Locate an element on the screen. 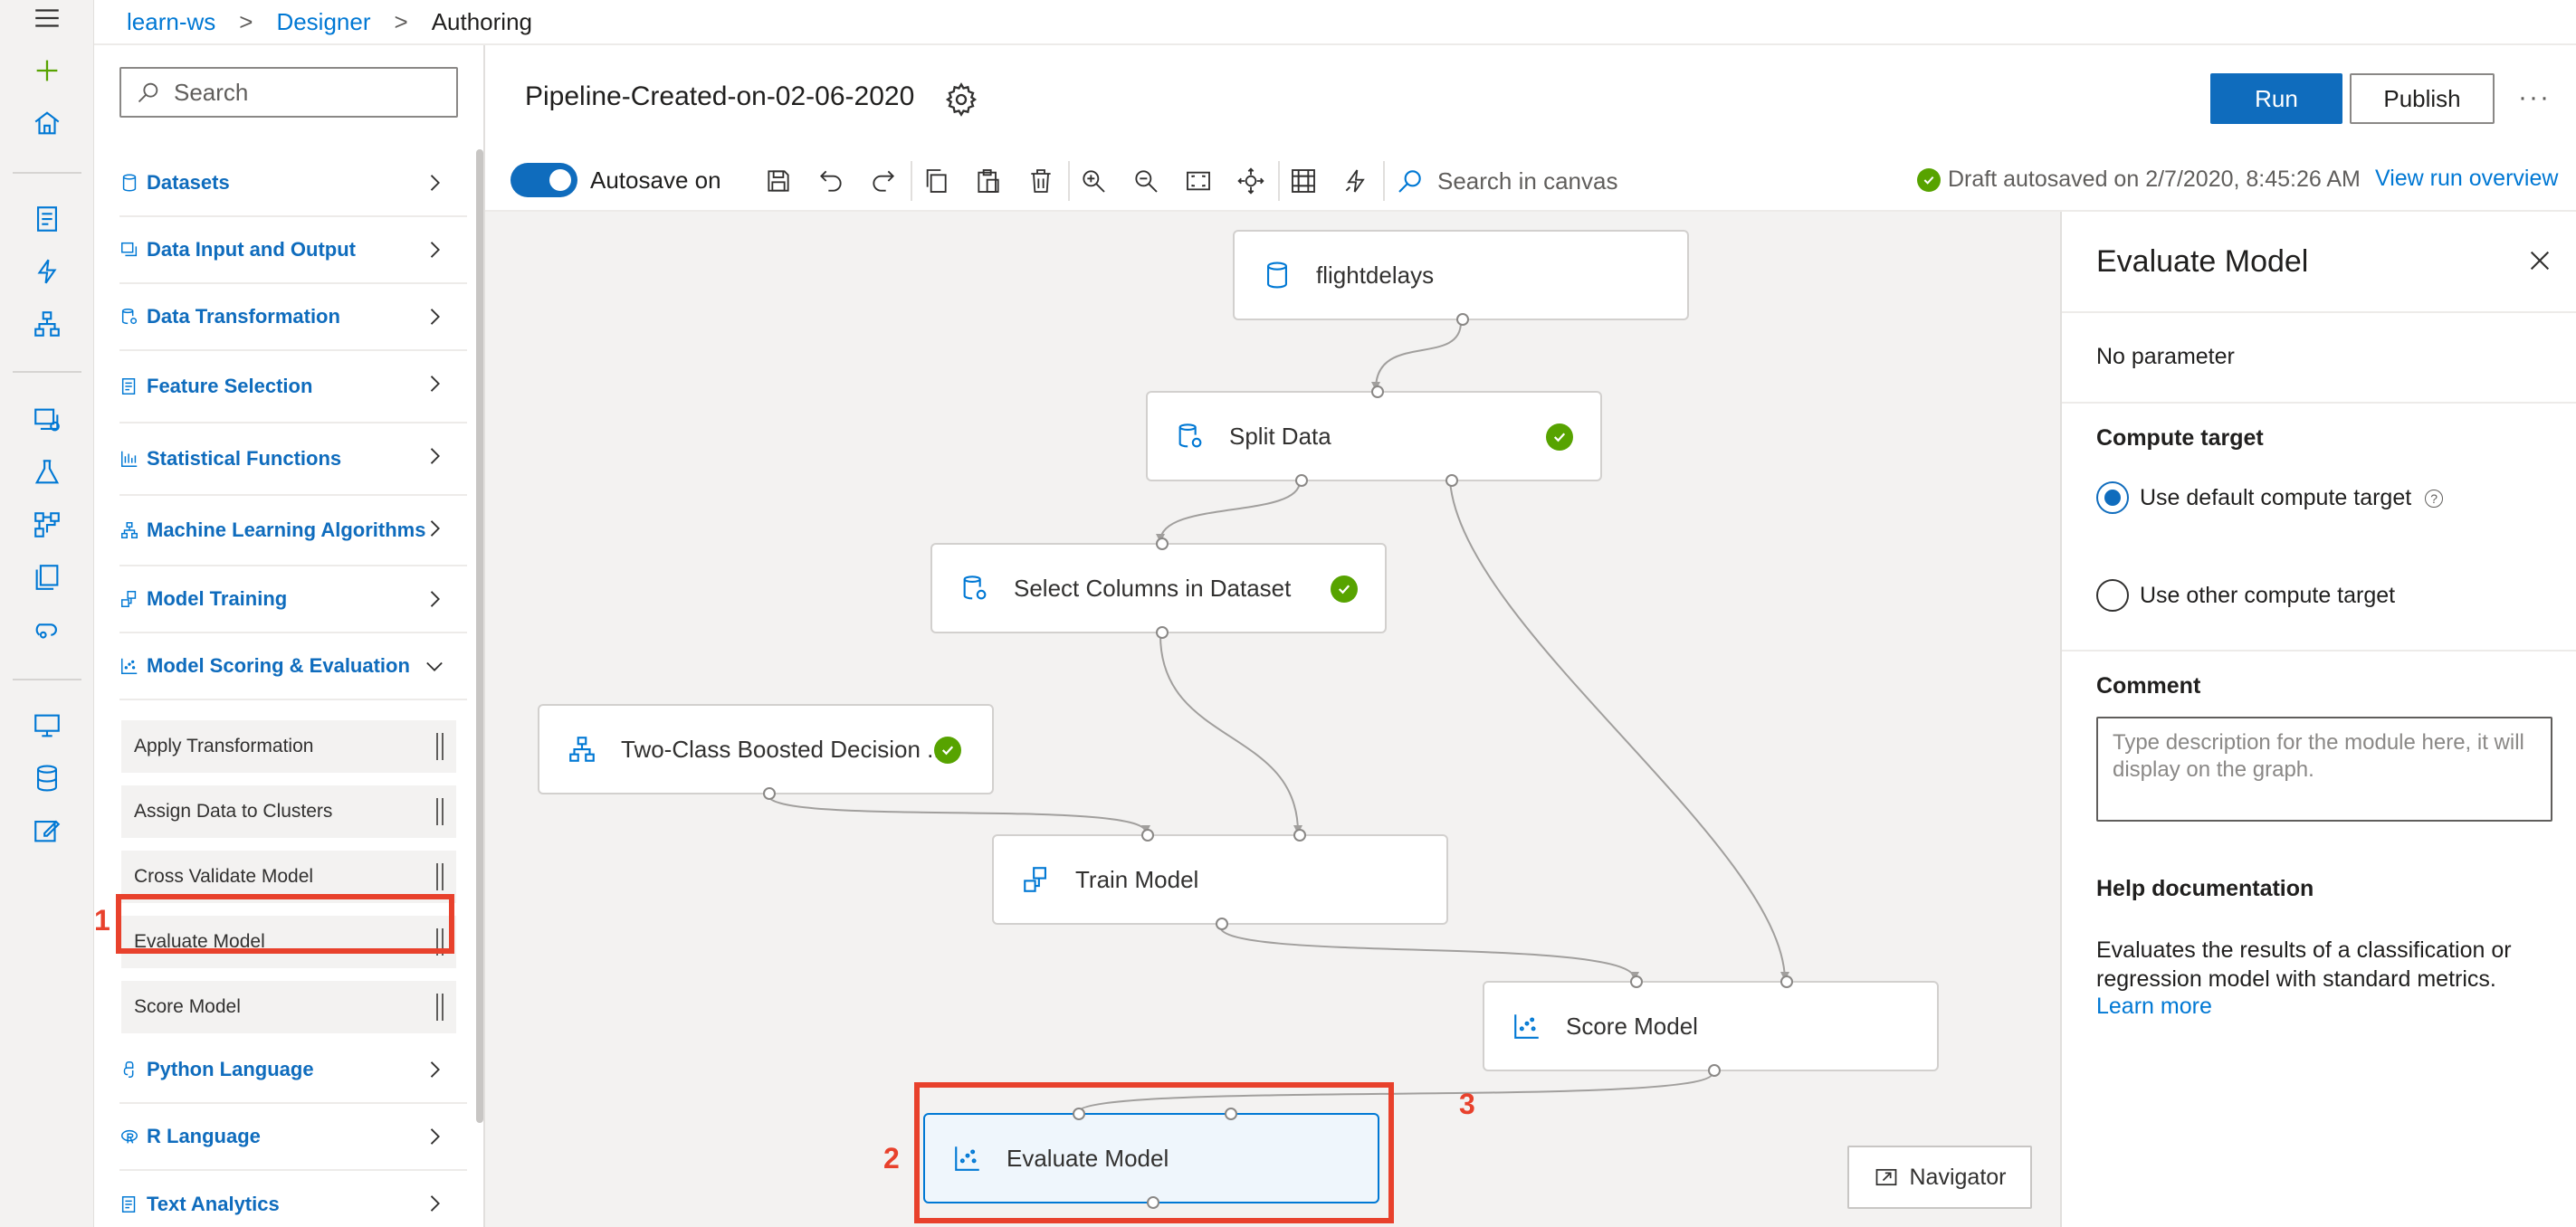  datasets-icon is located at coordinates (48, 419).